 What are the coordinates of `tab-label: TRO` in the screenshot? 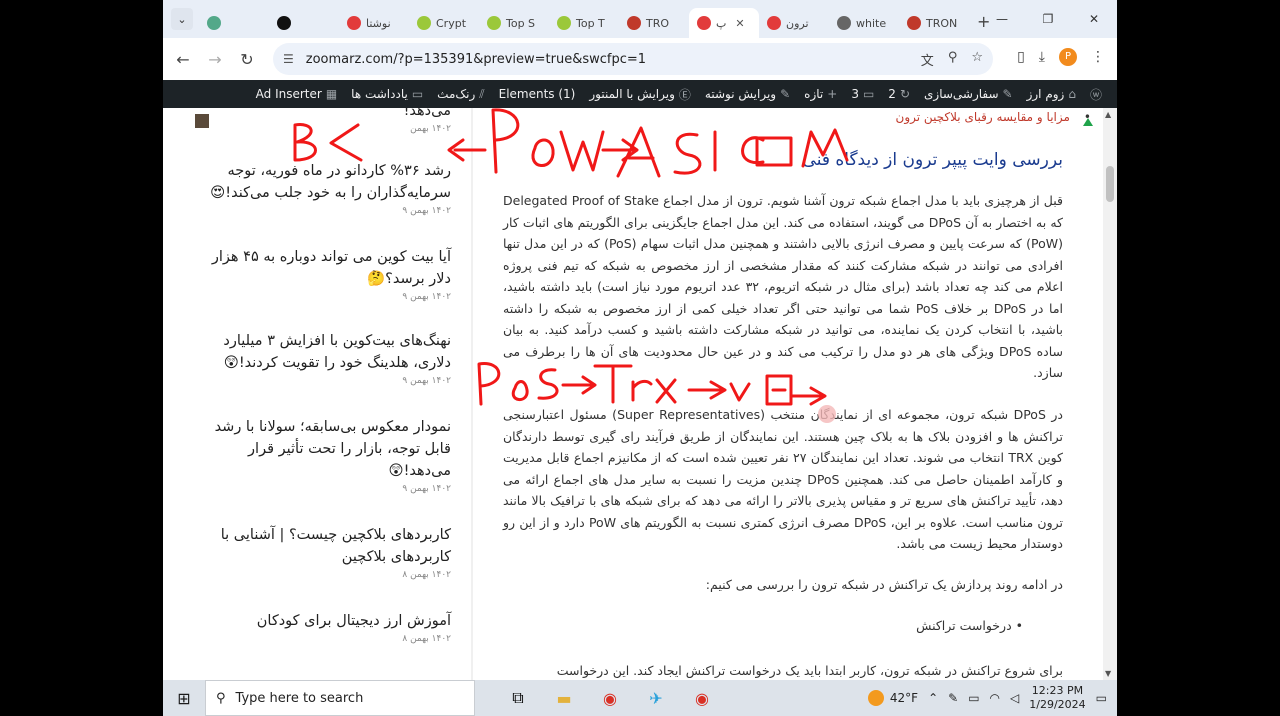 It's located at (658, 23).